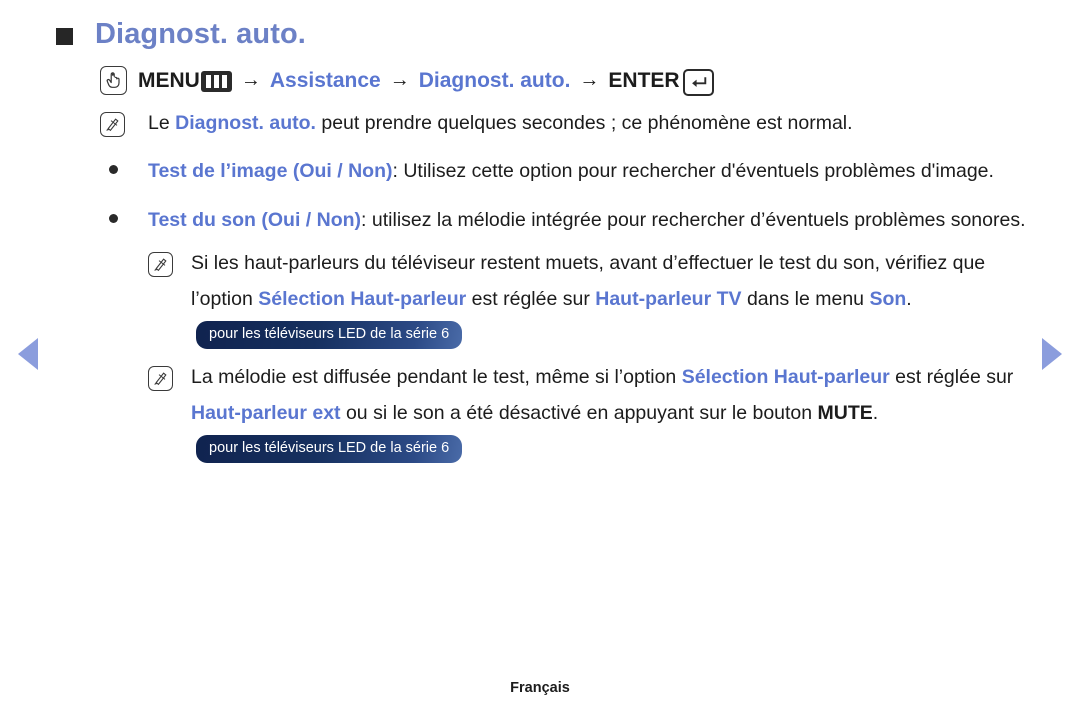 The image size is (1080, 705). I want to click on page-title: Diagnost. auto., so click(200, 34).